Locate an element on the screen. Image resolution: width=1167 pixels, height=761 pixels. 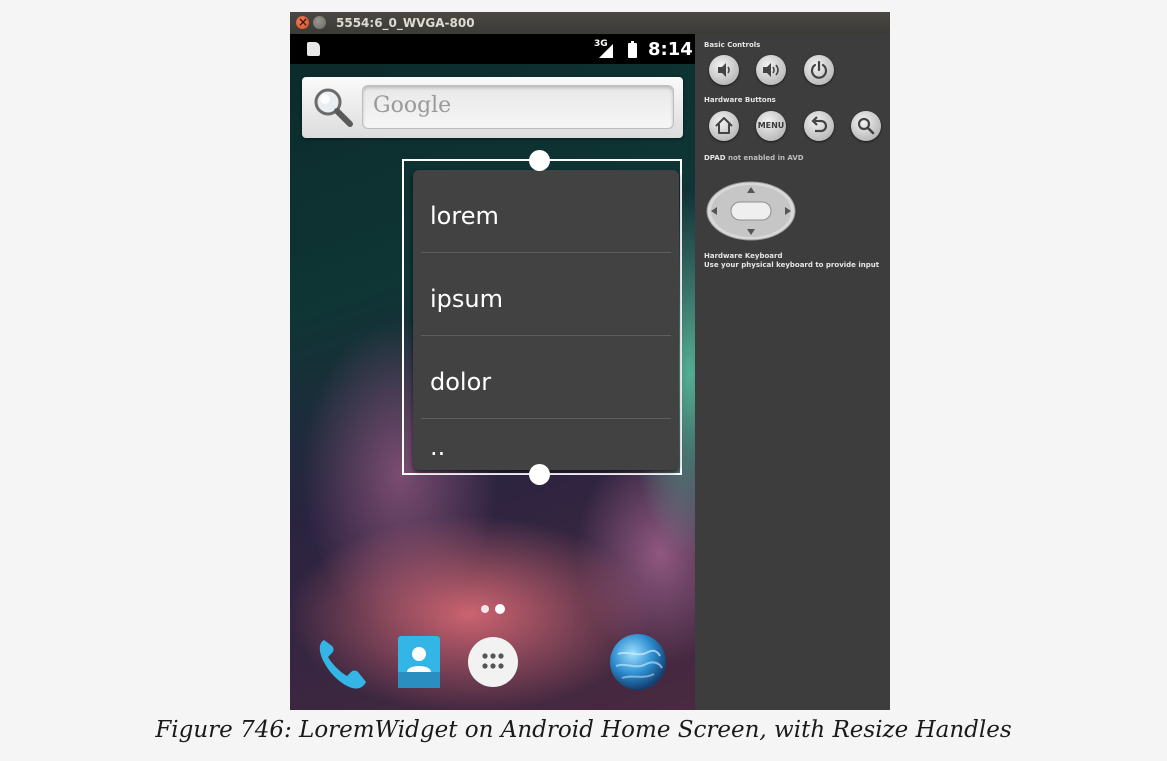
browser-icon is located at coordinates (638, 662).